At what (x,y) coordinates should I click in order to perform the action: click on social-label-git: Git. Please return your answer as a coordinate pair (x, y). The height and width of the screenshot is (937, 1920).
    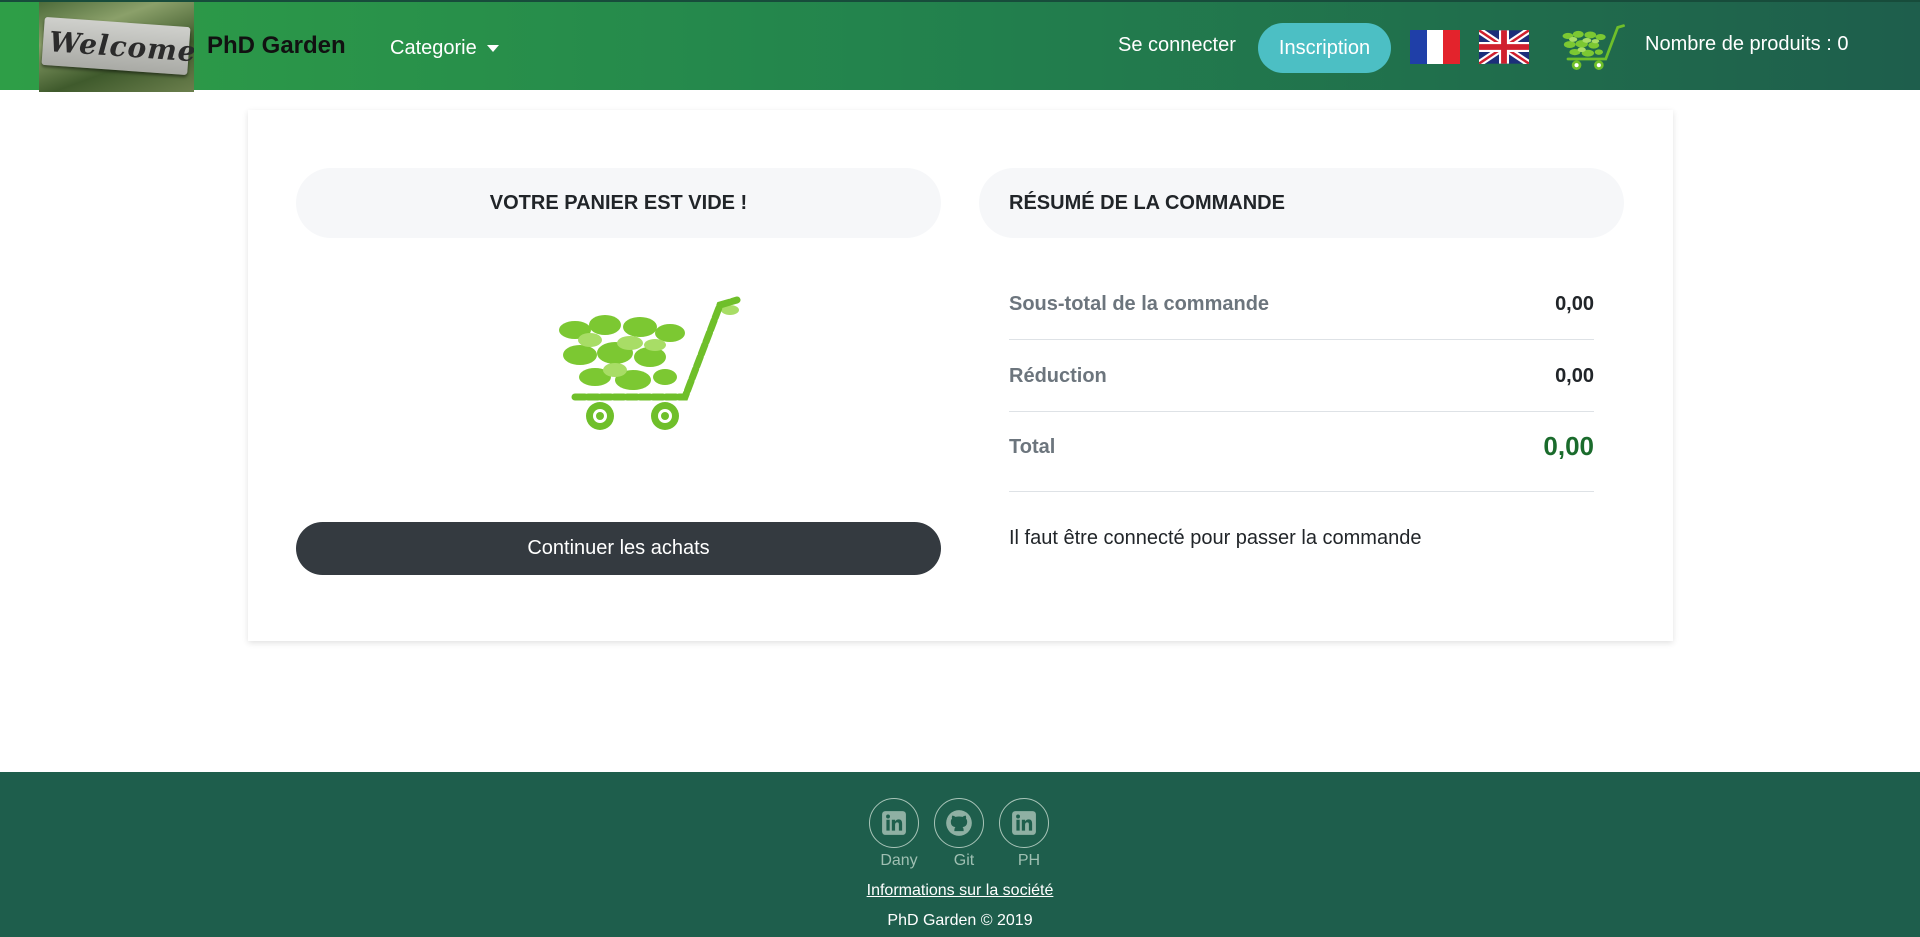
    Looking at the image, I should click on (964, 860).